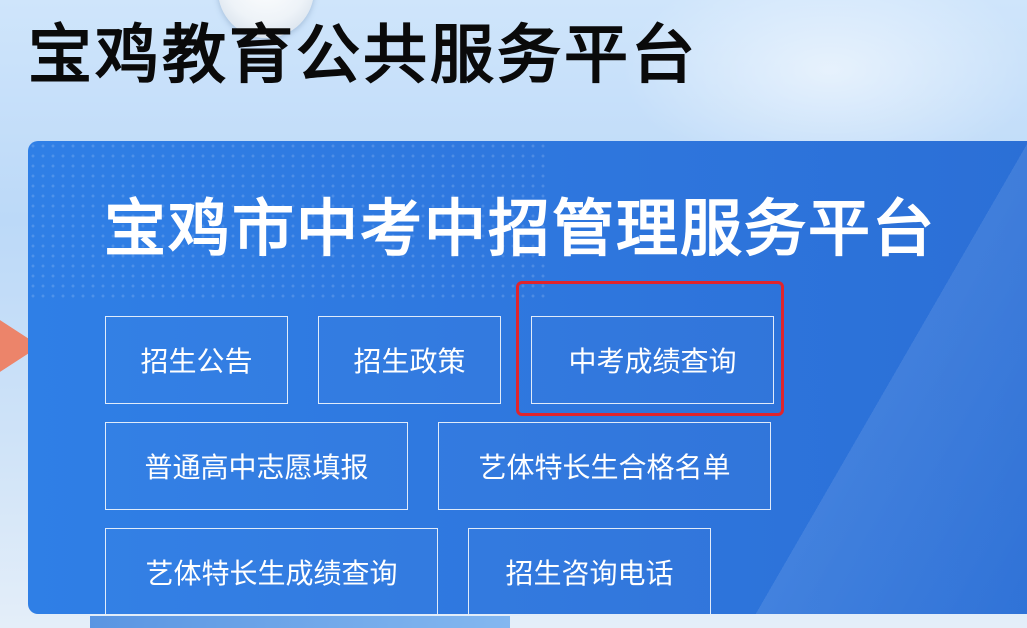 Image resolution: width=1027 pixels, height=628 pixels. I want to click on exam-score-query-button: 中考成绩查询, so click(652, 360).